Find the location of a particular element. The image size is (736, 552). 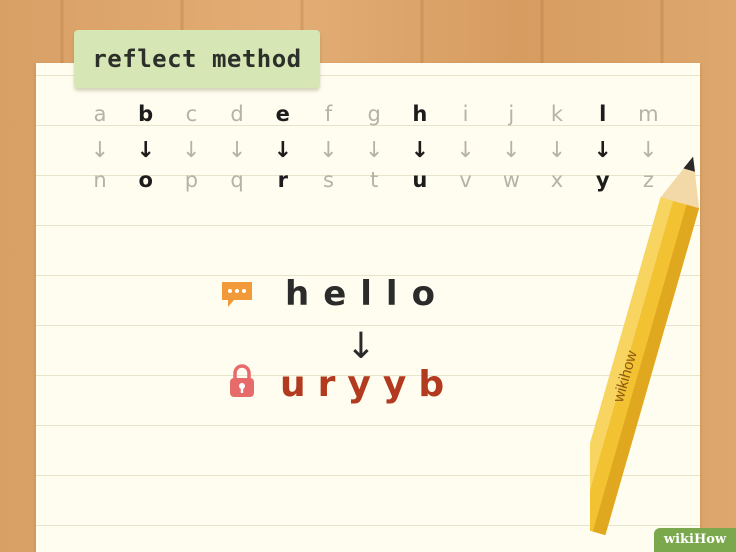

plain-letter: j is located at coordinates (511, 114).